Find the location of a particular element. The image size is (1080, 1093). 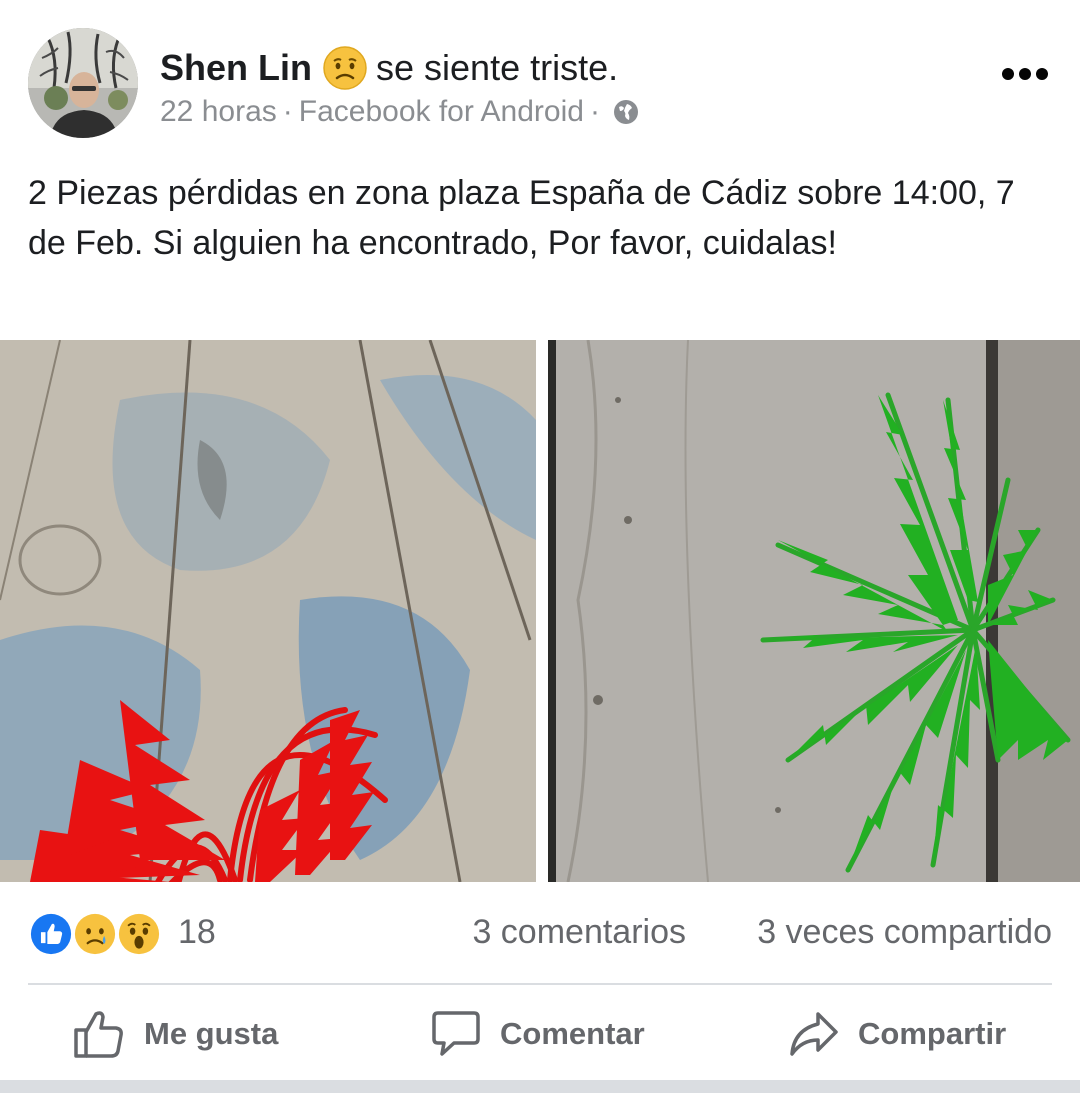

sad-reaction-icon is located at coordinates (95, 934).